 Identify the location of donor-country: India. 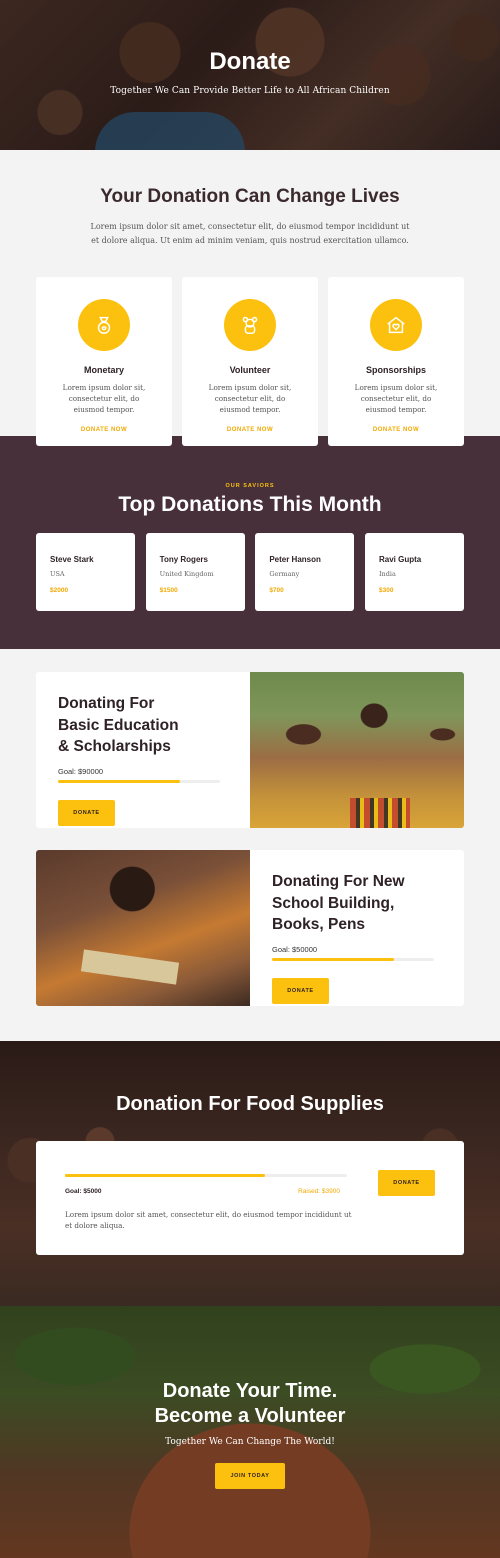
(387, 574).